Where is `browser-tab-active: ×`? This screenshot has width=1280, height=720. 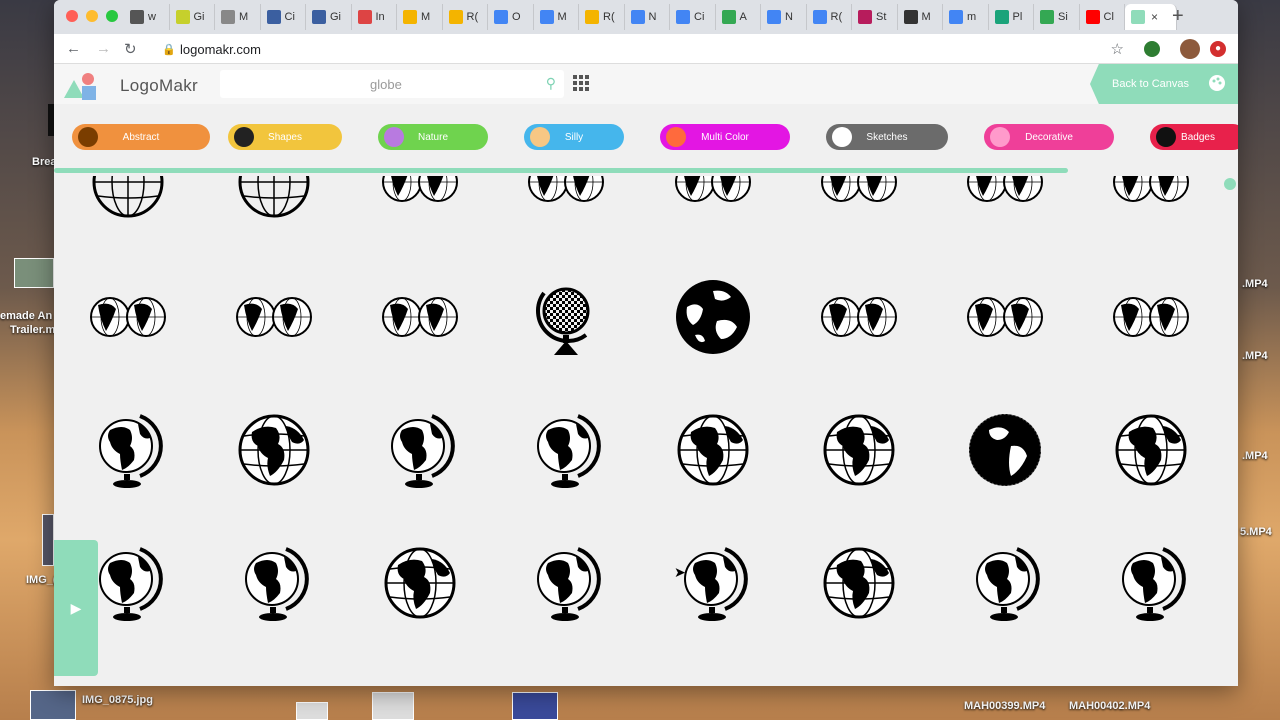 browser-tab-active: × is located at coordinates (1151, 17).